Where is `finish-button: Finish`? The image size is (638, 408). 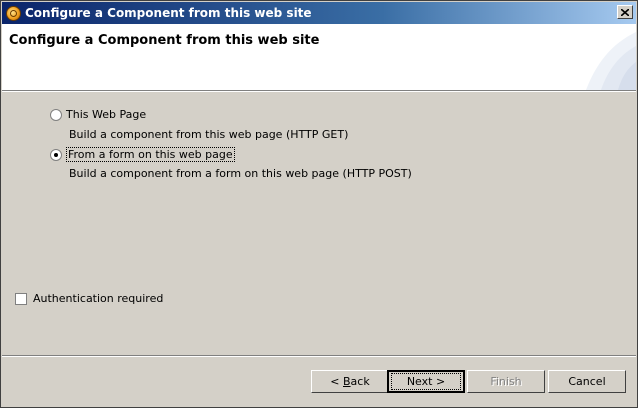
finish-button: Finish is located at coordinates (506, 381).